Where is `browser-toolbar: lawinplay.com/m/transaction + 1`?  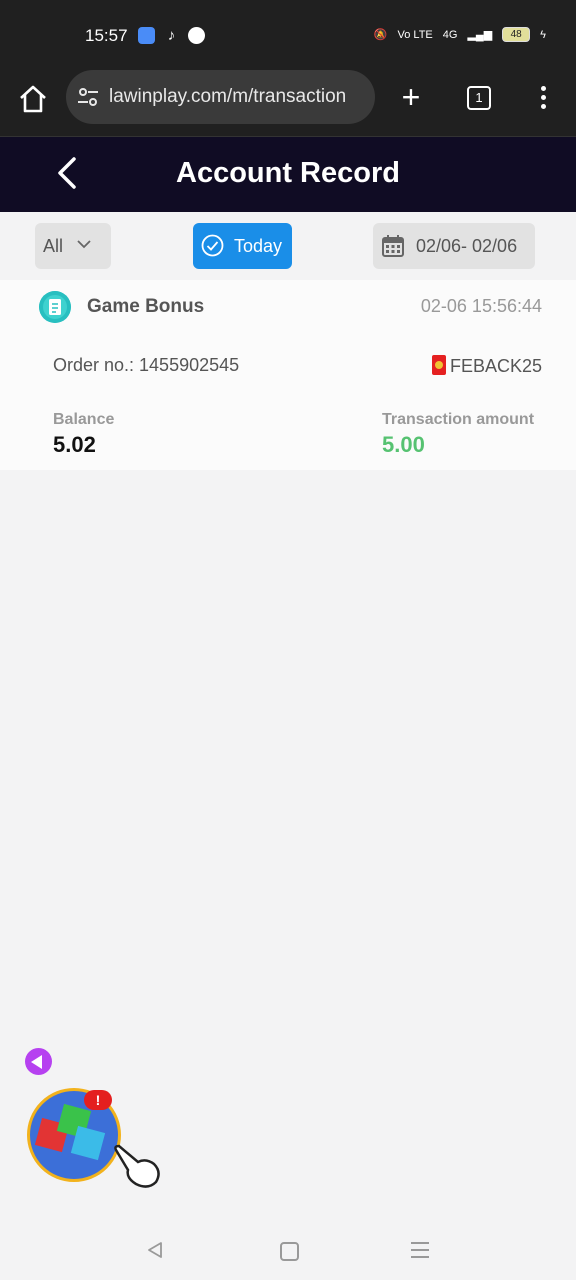
browser-toolbar: lawinplay.com/m/transaction + 1 is located at coordinates (288, 103).